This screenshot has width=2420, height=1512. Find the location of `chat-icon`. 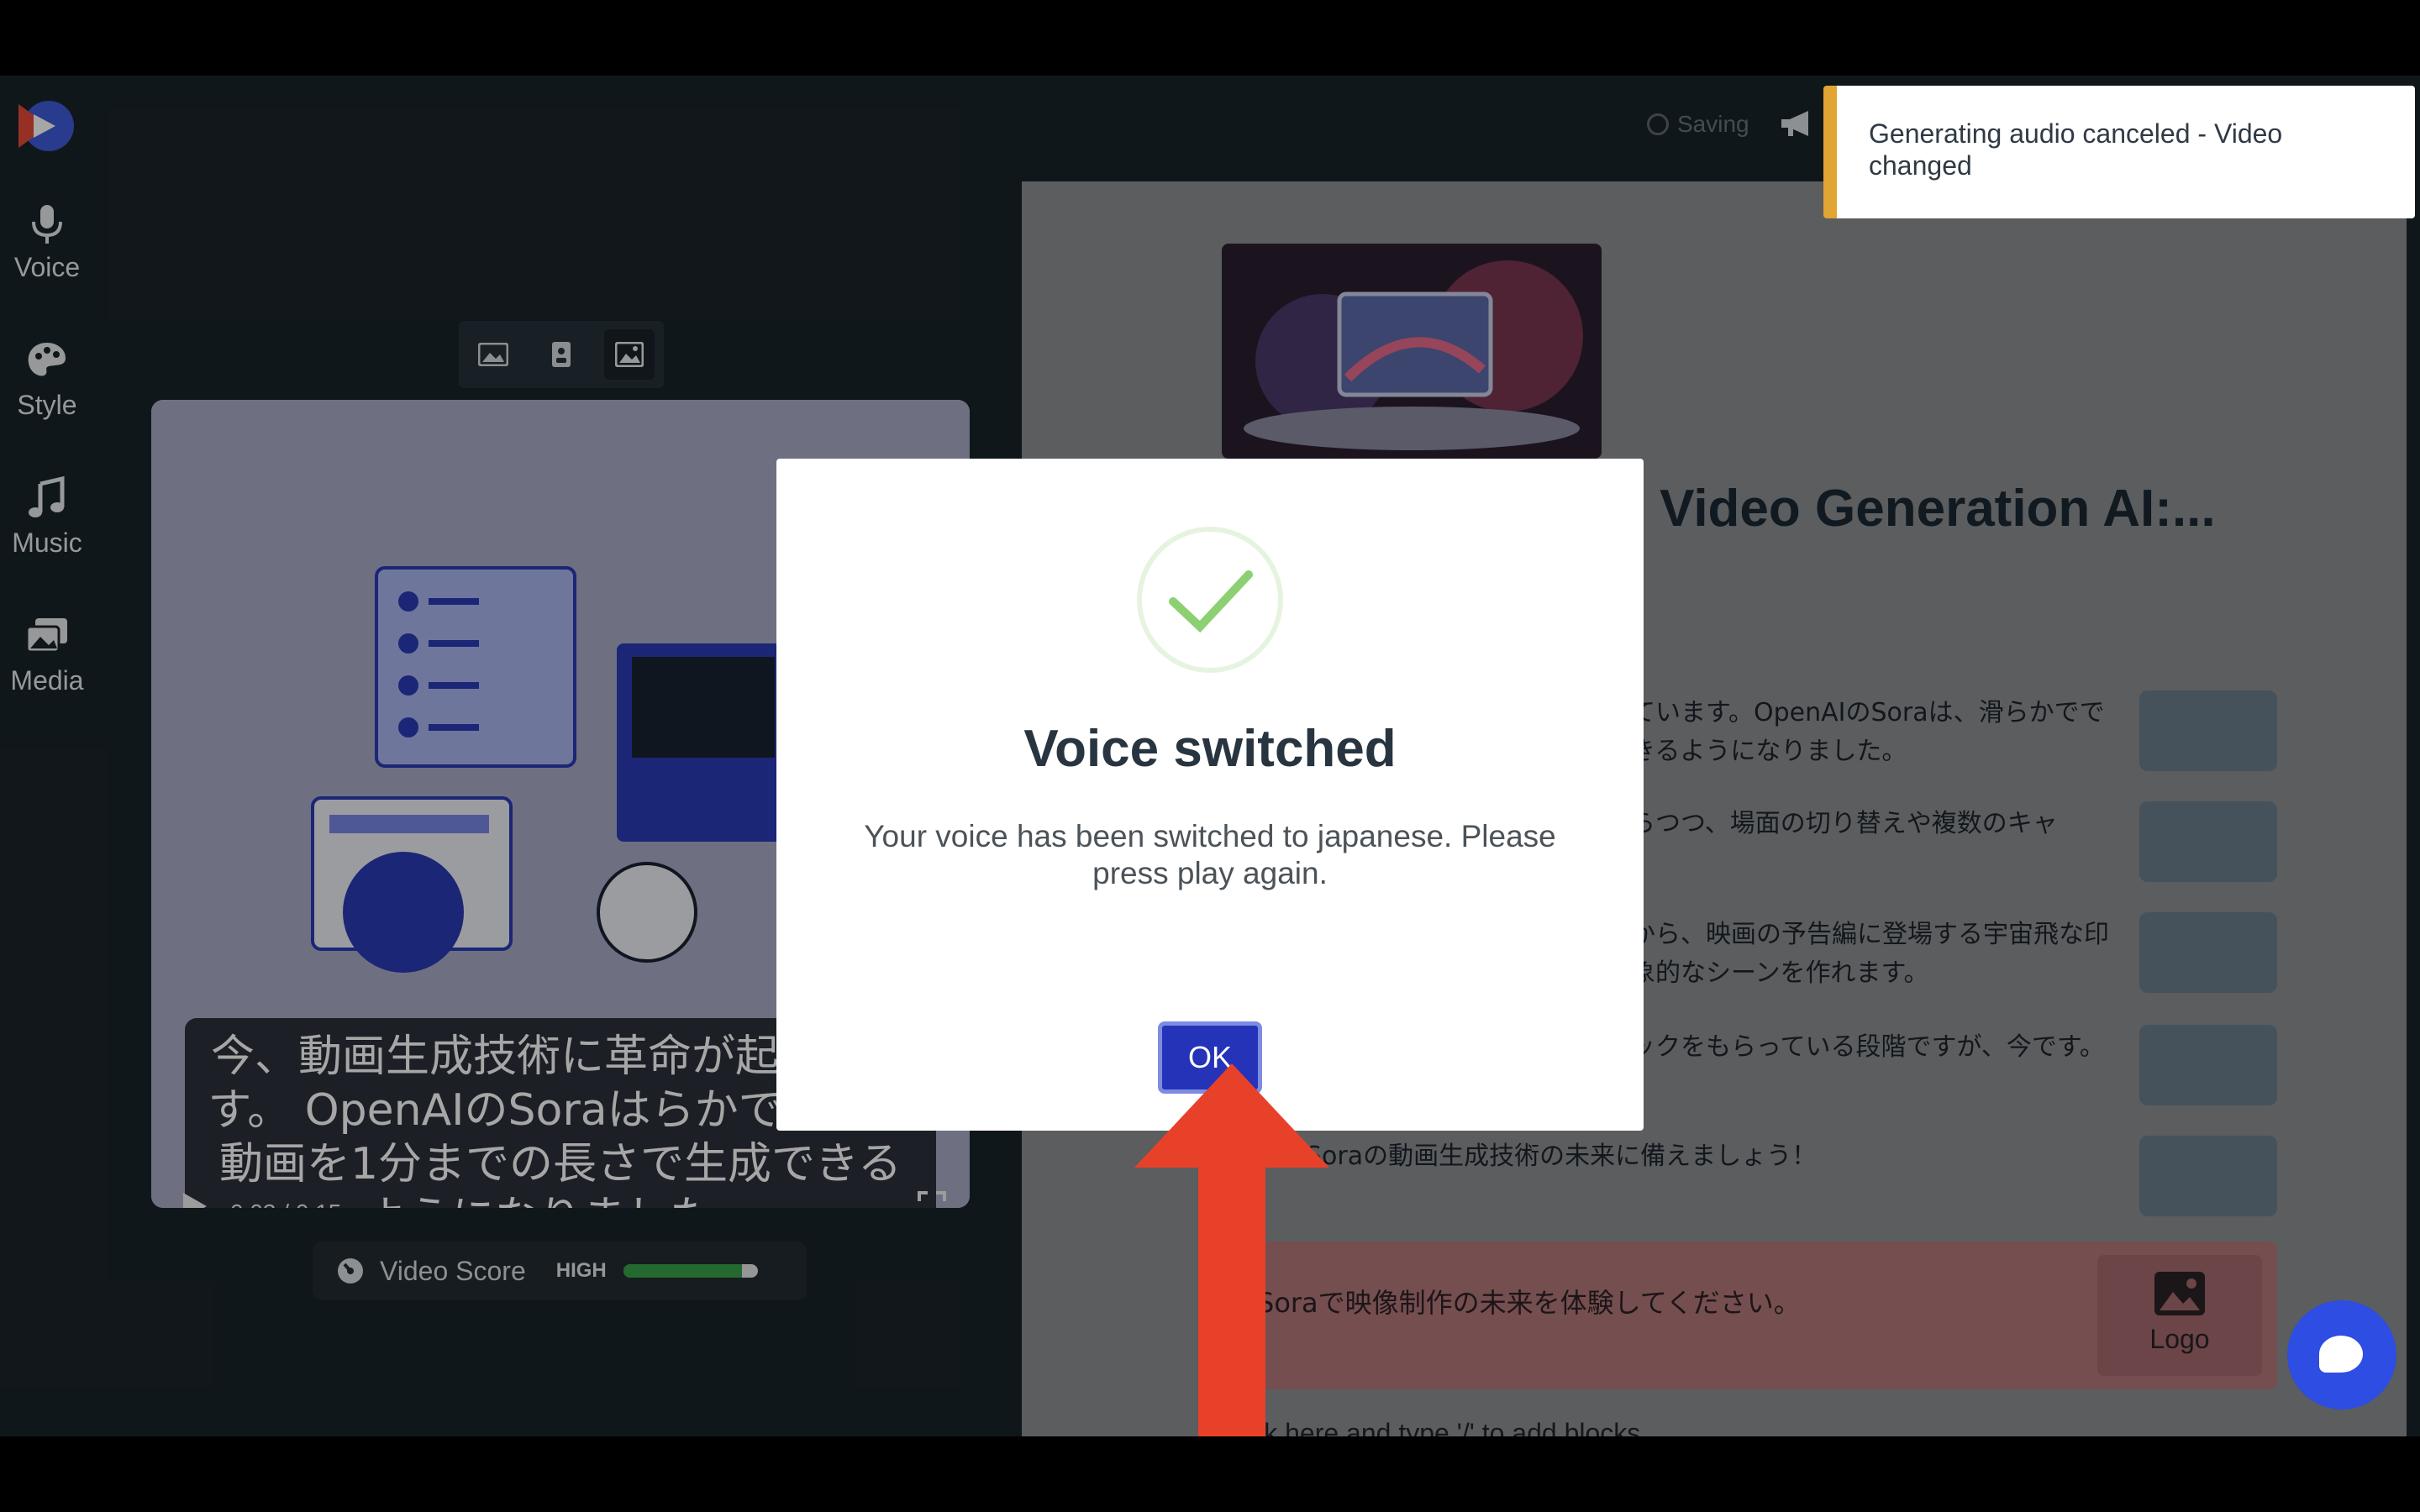

chat-icon is located at coordinates (2341, 1354).